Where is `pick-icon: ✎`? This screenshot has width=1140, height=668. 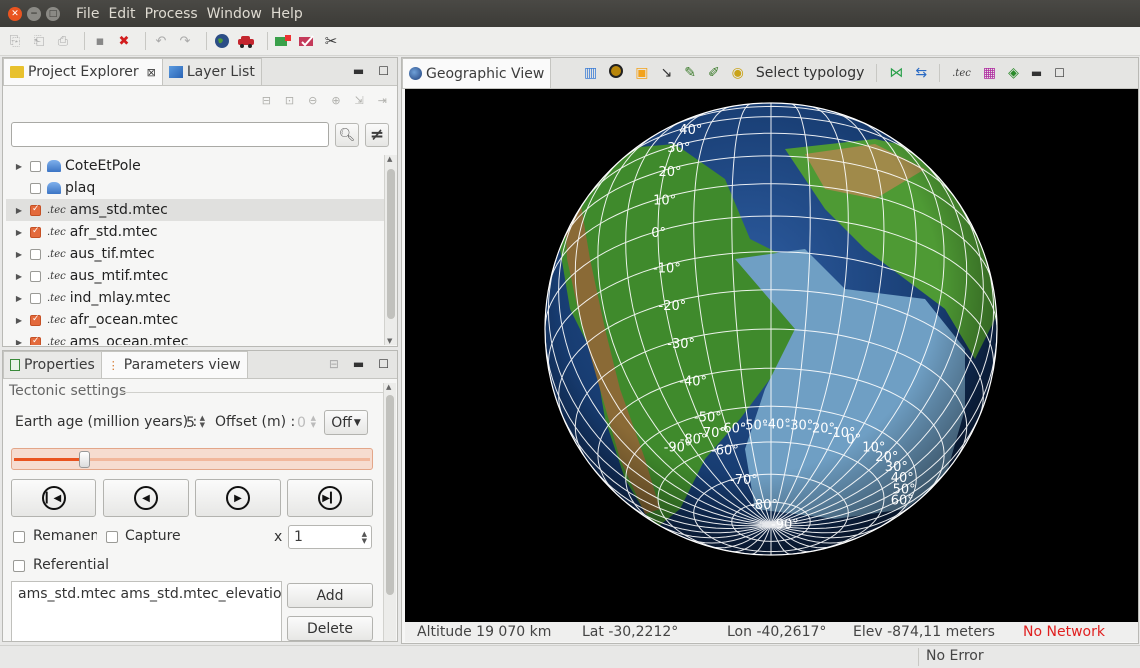
pick-icon: ✎ is located at coordinates (690, 73).